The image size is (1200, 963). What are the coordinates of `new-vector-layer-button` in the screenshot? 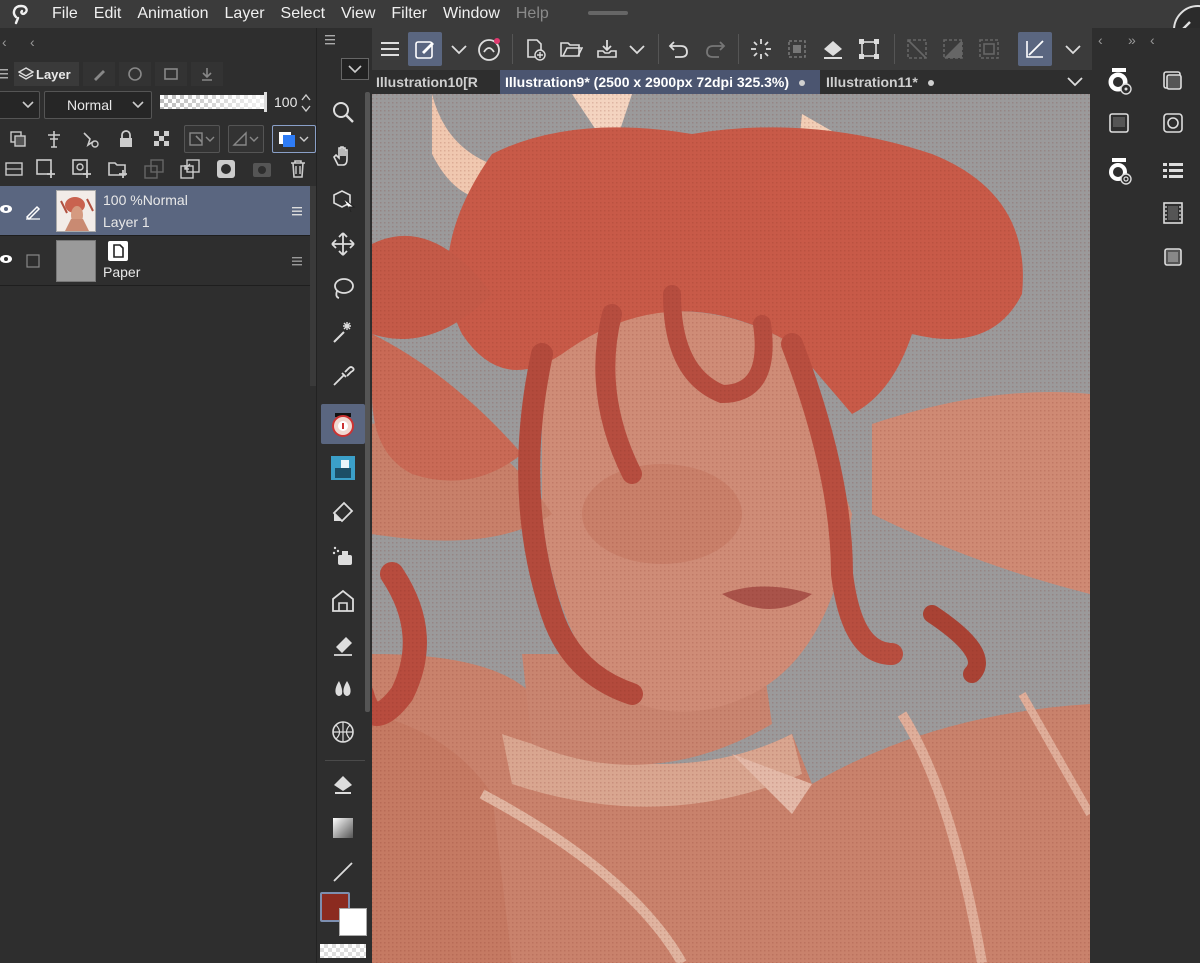 It's located at (82, 169).